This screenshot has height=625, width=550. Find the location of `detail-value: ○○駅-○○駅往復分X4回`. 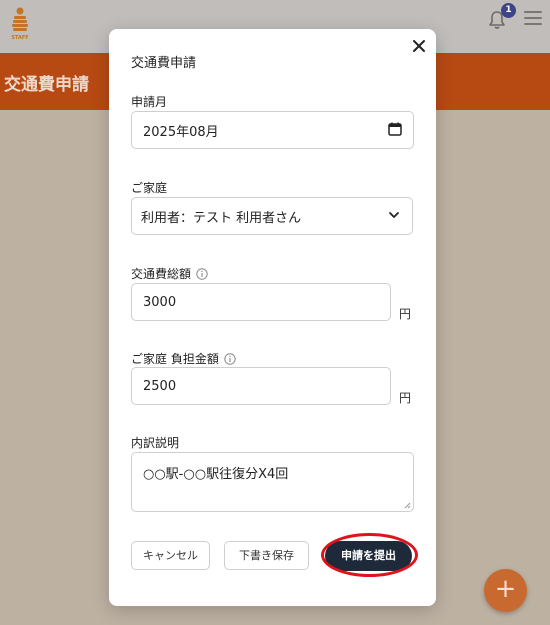

detail-value: ○○駅-○○駅往復分X4回 is located at coordinates (216, 474).